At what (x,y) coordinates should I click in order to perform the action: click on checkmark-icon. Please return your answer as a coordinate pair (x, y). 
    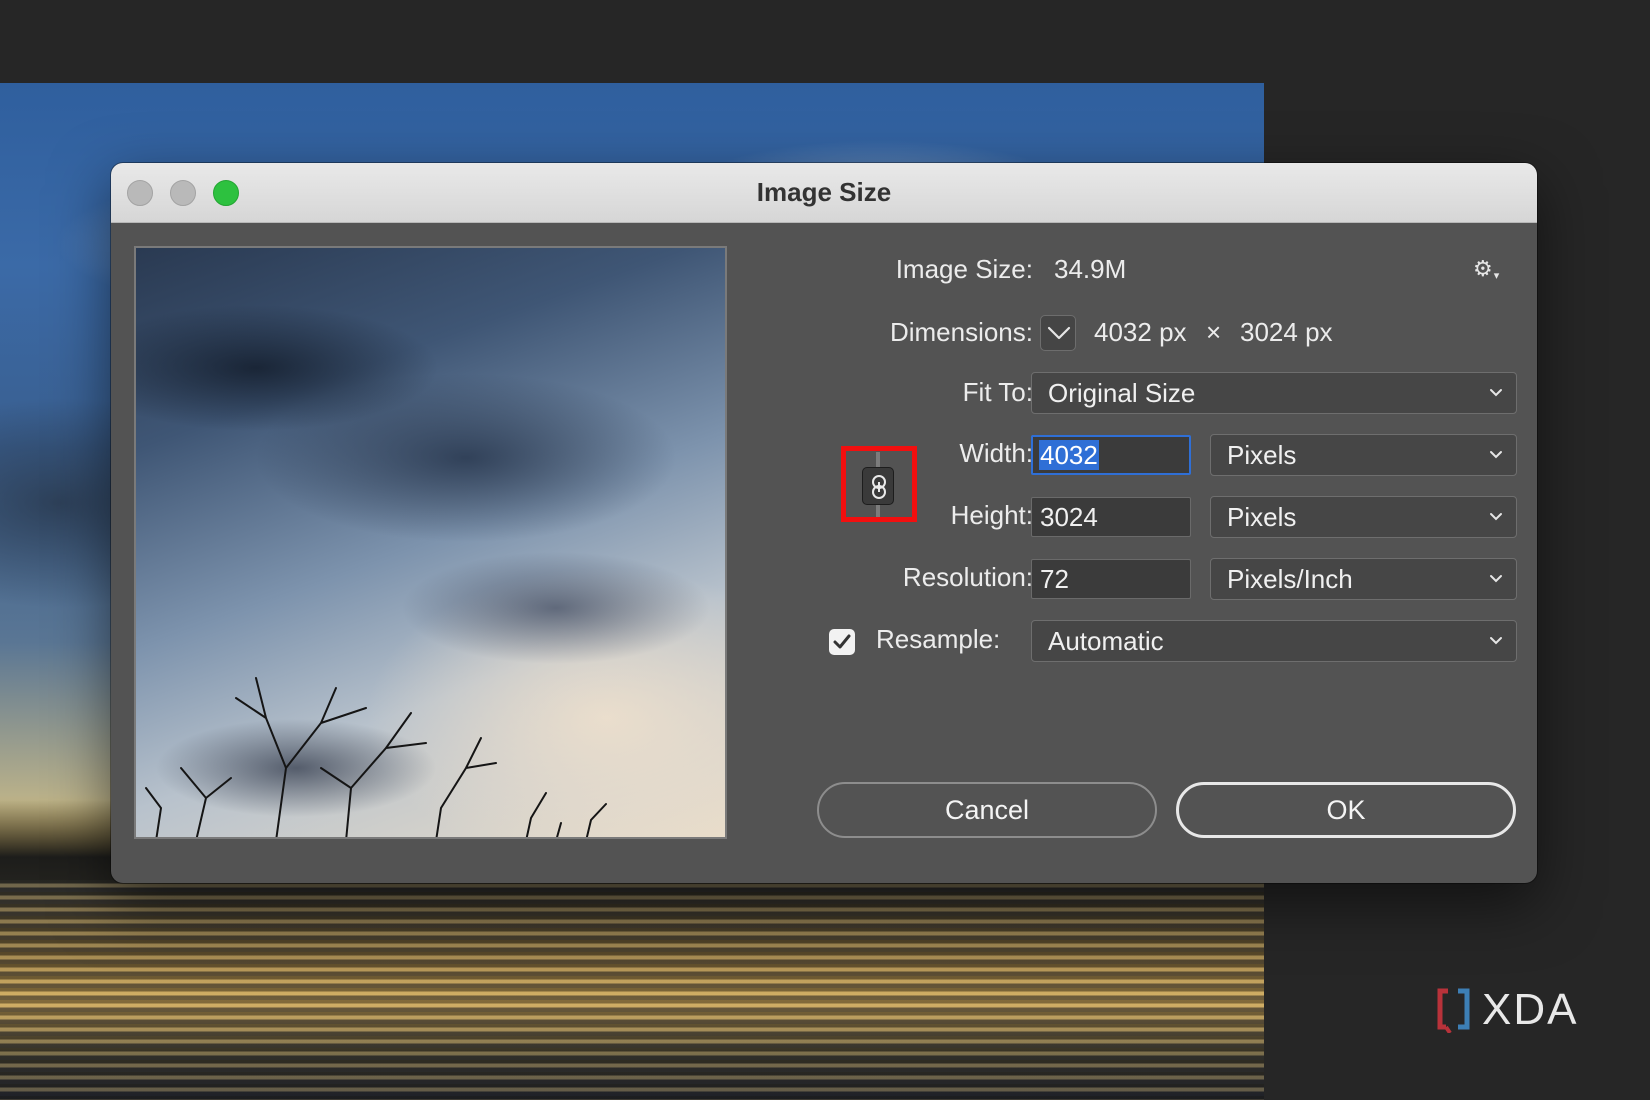
    Looking at the image, I should click on (842, 641).